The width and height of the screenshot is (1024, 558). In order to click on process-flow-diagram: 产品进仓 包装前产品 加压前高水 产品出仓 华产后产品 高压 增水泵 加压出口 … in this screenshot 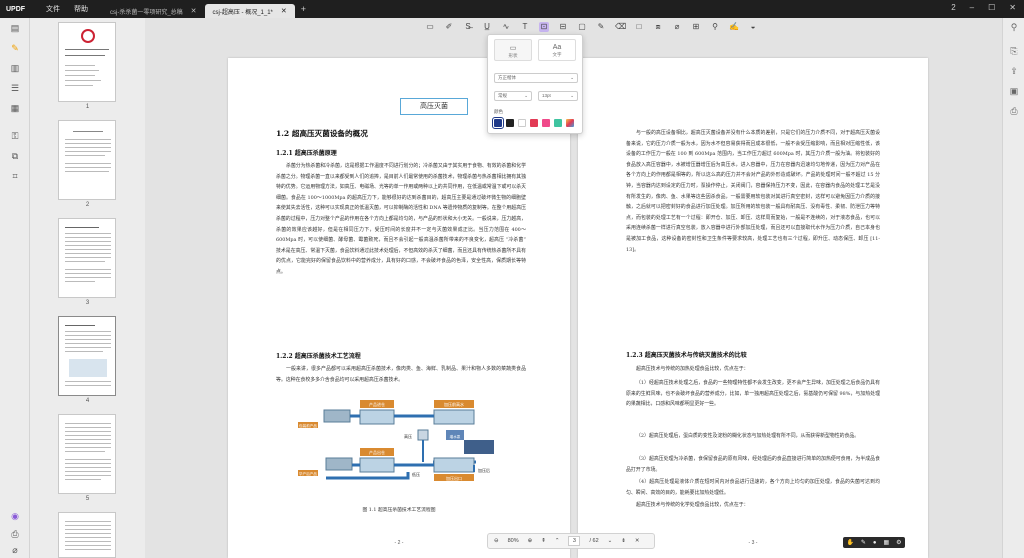, I will do `click(396, 440)`.